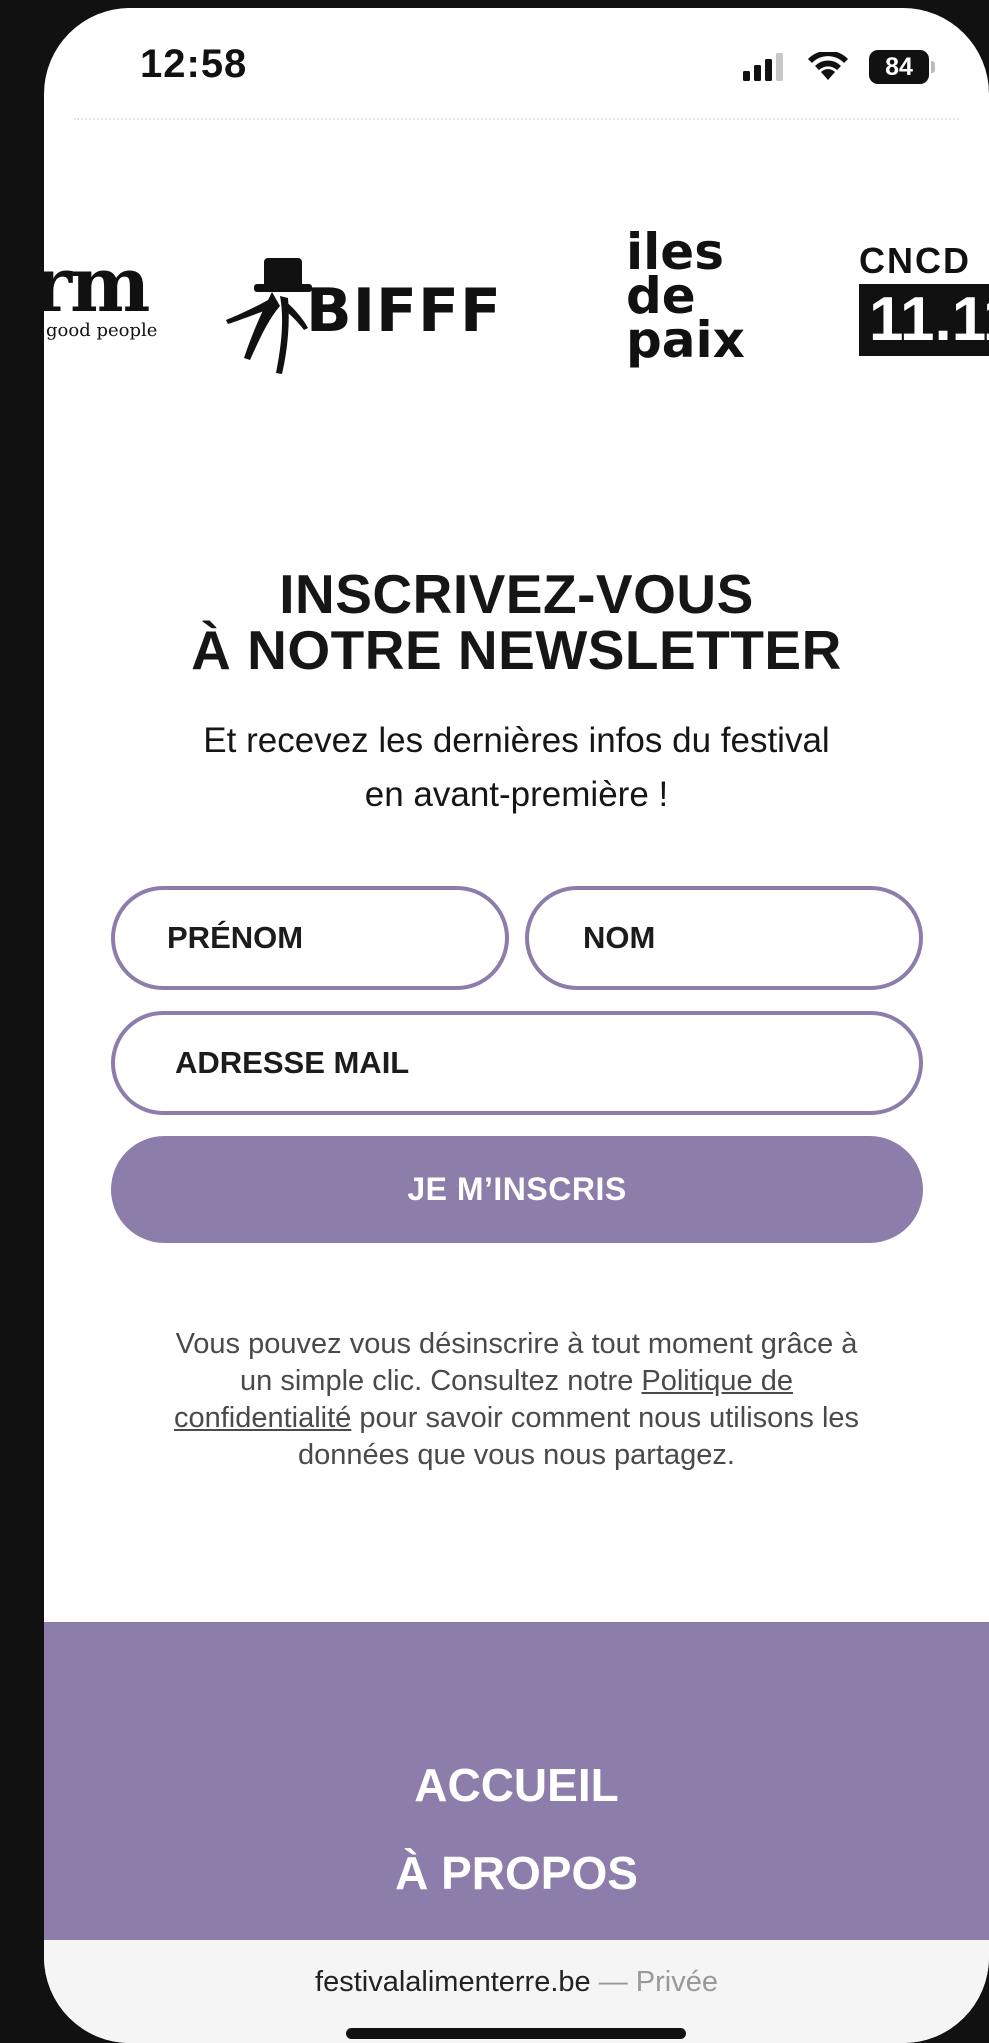 Image resolution: width=989 pixels, height=2043 pixels. What do you see at coordinates (516, 594) in the screenshot?
I see `newsletter-title-line1: INSCRIVEZ-VOUS` at bounding box center [516, 594].